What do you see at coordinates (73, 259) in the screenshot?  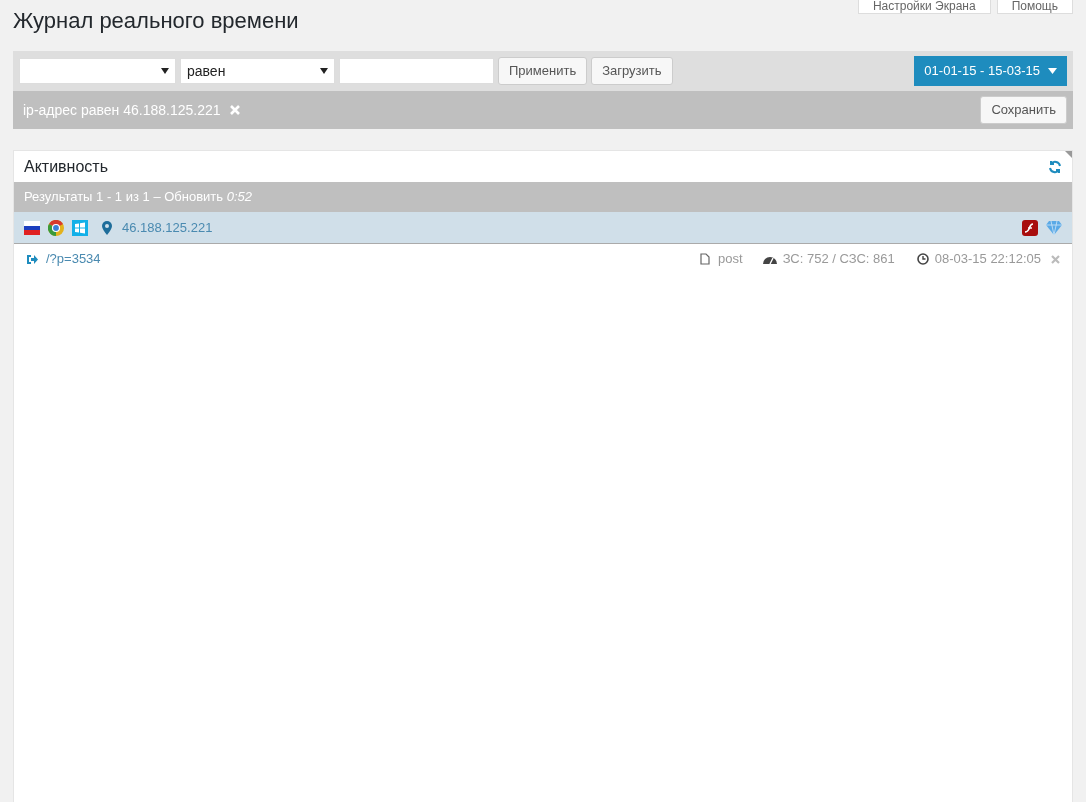 I see `page-link: /?p=3534` at bounding box center [73, 259].